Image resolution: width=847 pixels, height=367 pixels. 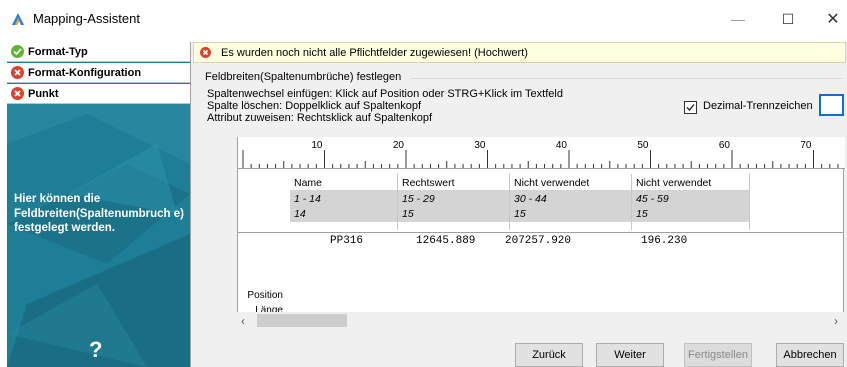 I want to click on ruler-tick-label: 10, so click(x=317, y=145).